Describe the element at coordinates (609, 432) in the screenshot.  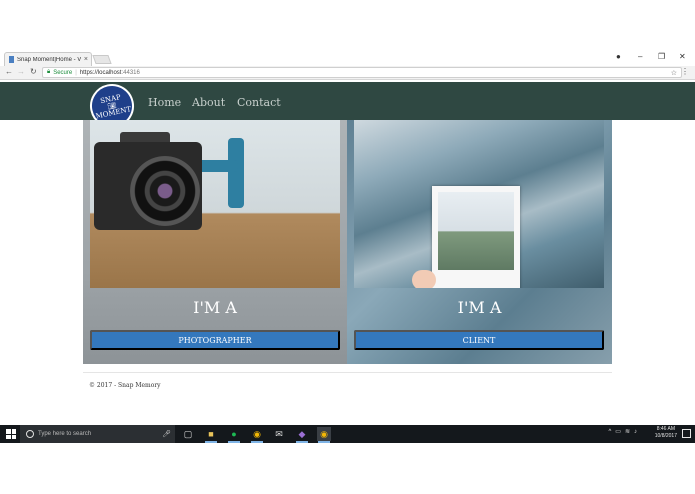
I see `chevron-up-icon: ^` at that location.